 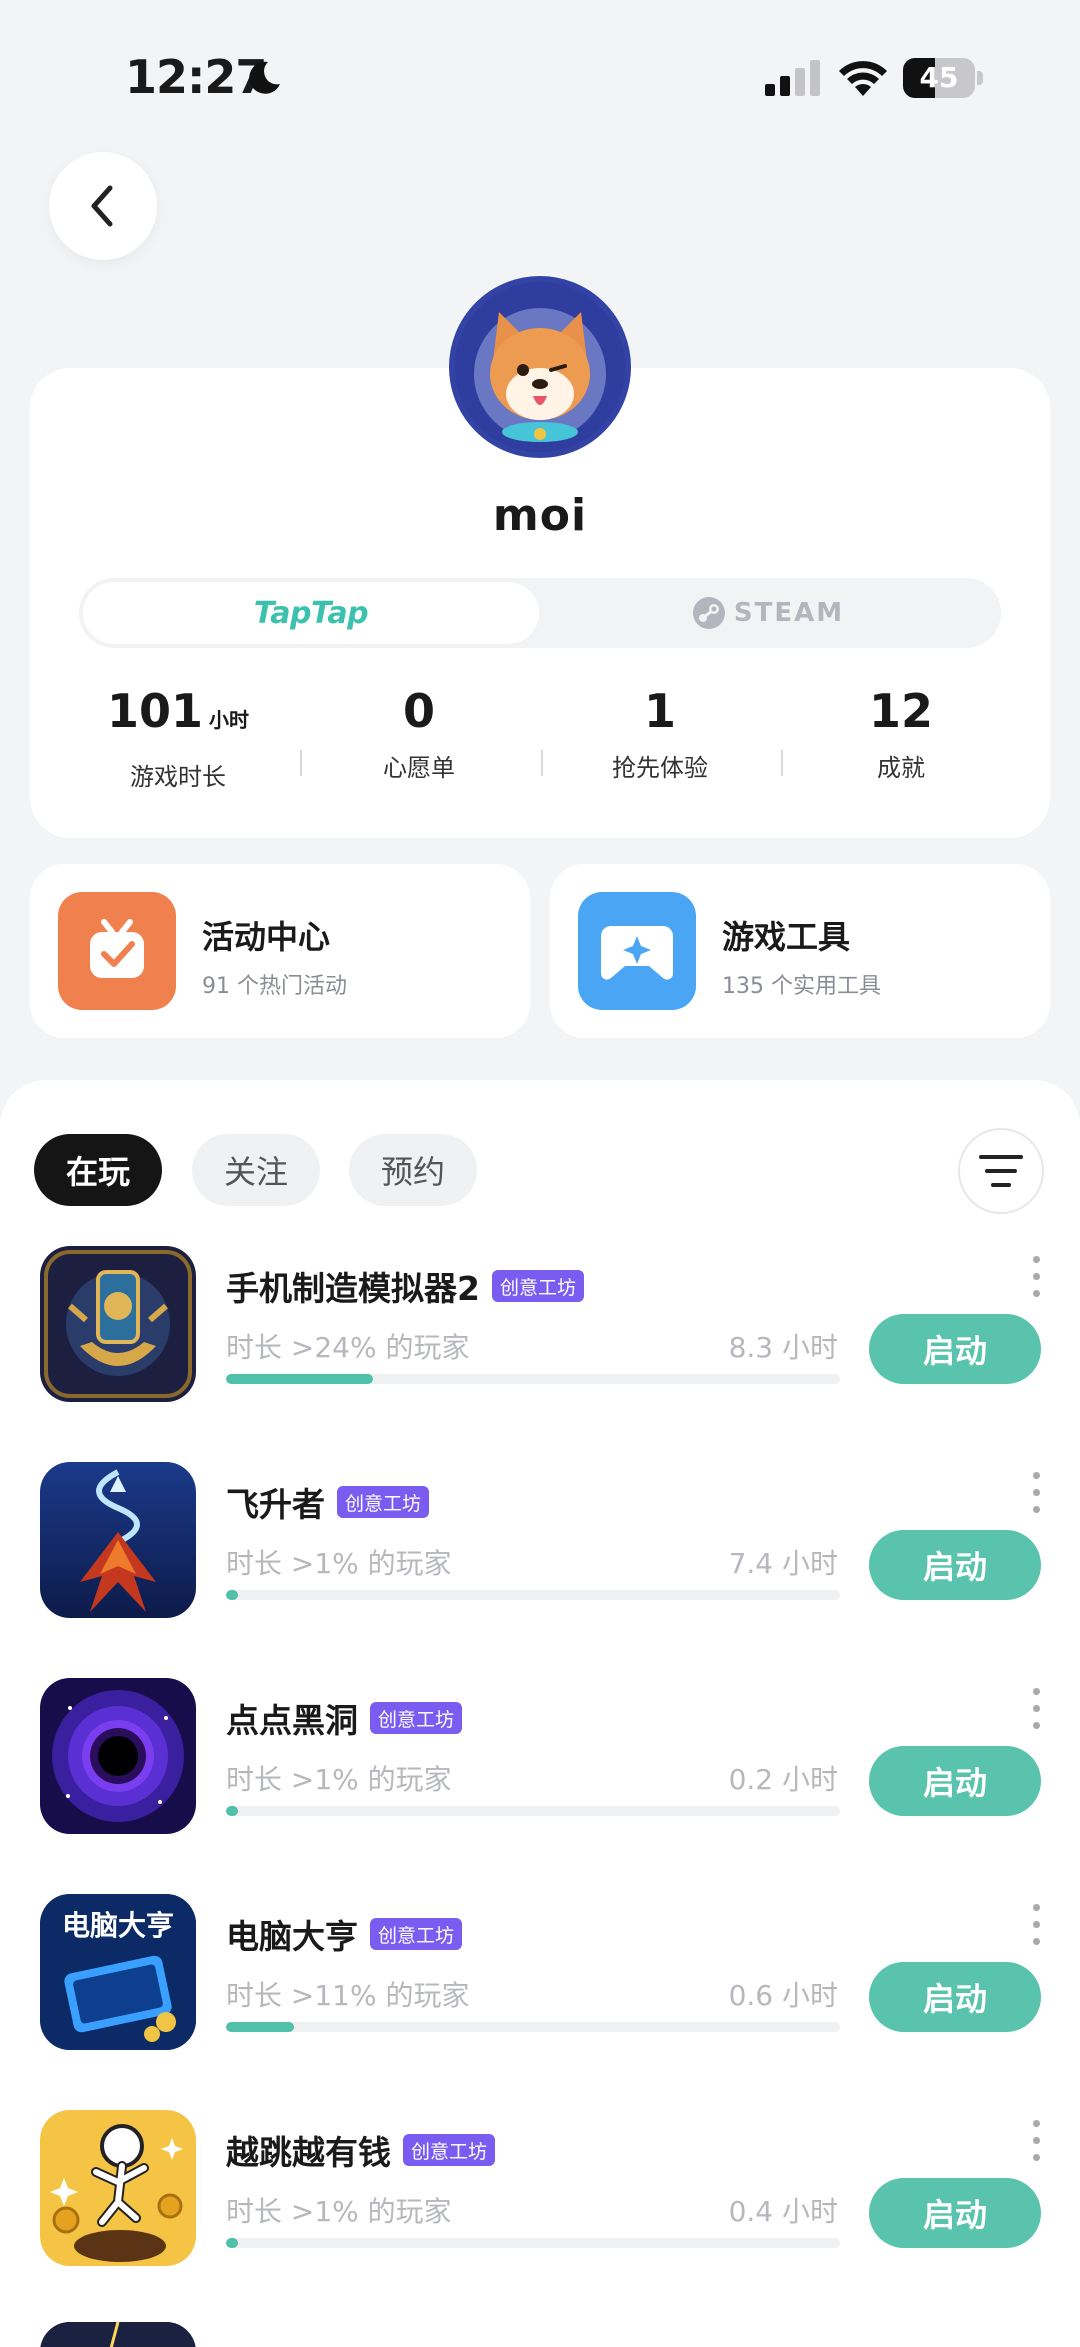 What do you see at coordinates (117, 951) in the screenshot?
I see `calendar-check-icon` at bounding box center [117, 951].